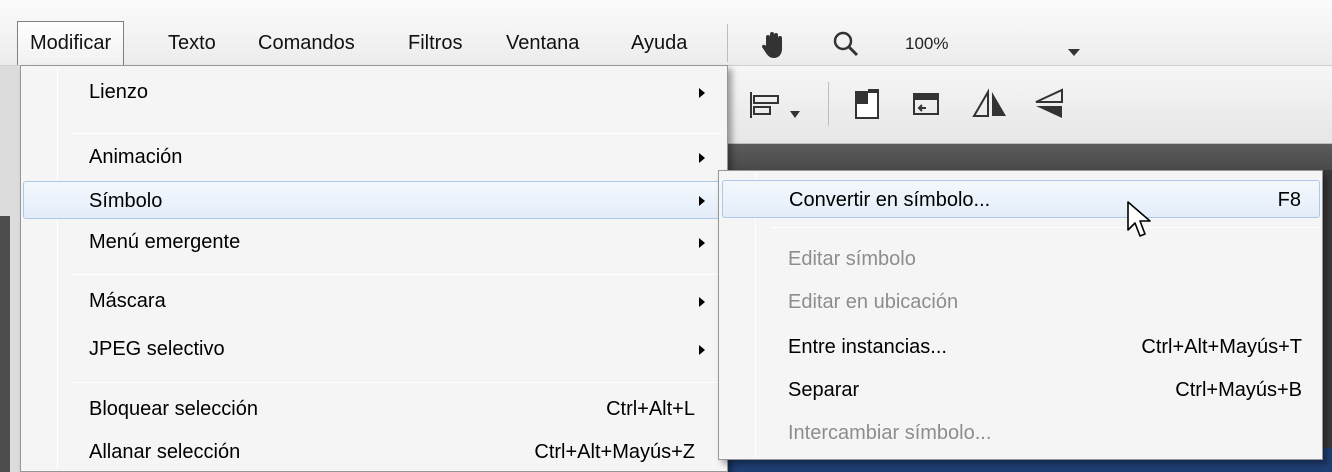 The height and width of the screenshot is (472, 1332). I want to click on menu-item-label: Animación, so click(136, 157).